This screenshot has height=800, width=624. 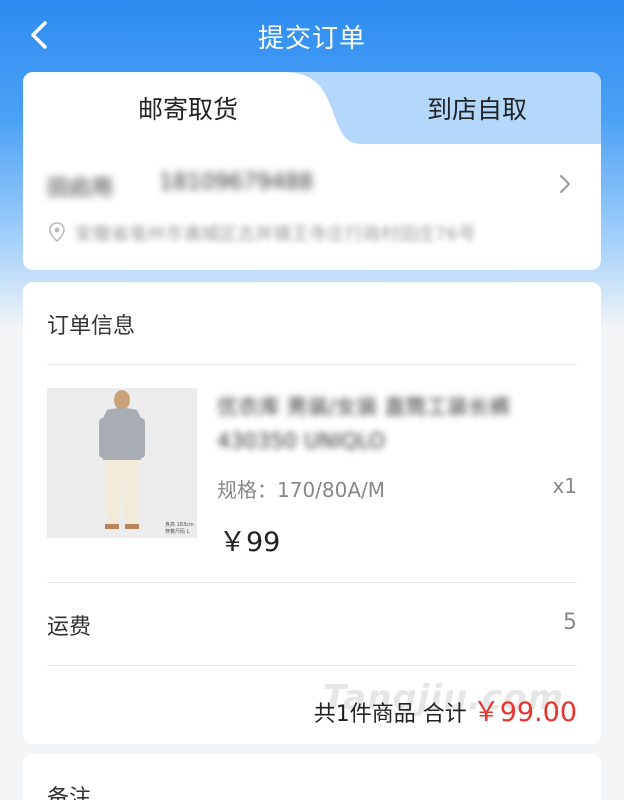 What do you see at coordinates (188, 108) in the screenshot?
I see `tab-mail-delivery: 邮寄取货` at bounding box center [188, 108].